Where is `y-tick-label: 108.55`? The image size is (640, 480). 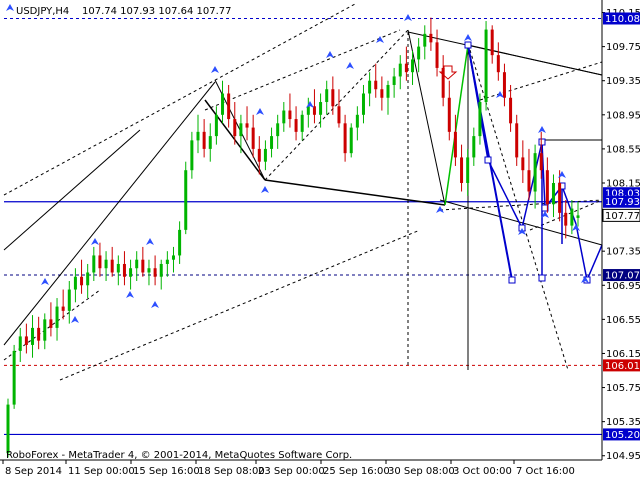 y-tick-label: 108.55 is located at coordinates (623, 149).